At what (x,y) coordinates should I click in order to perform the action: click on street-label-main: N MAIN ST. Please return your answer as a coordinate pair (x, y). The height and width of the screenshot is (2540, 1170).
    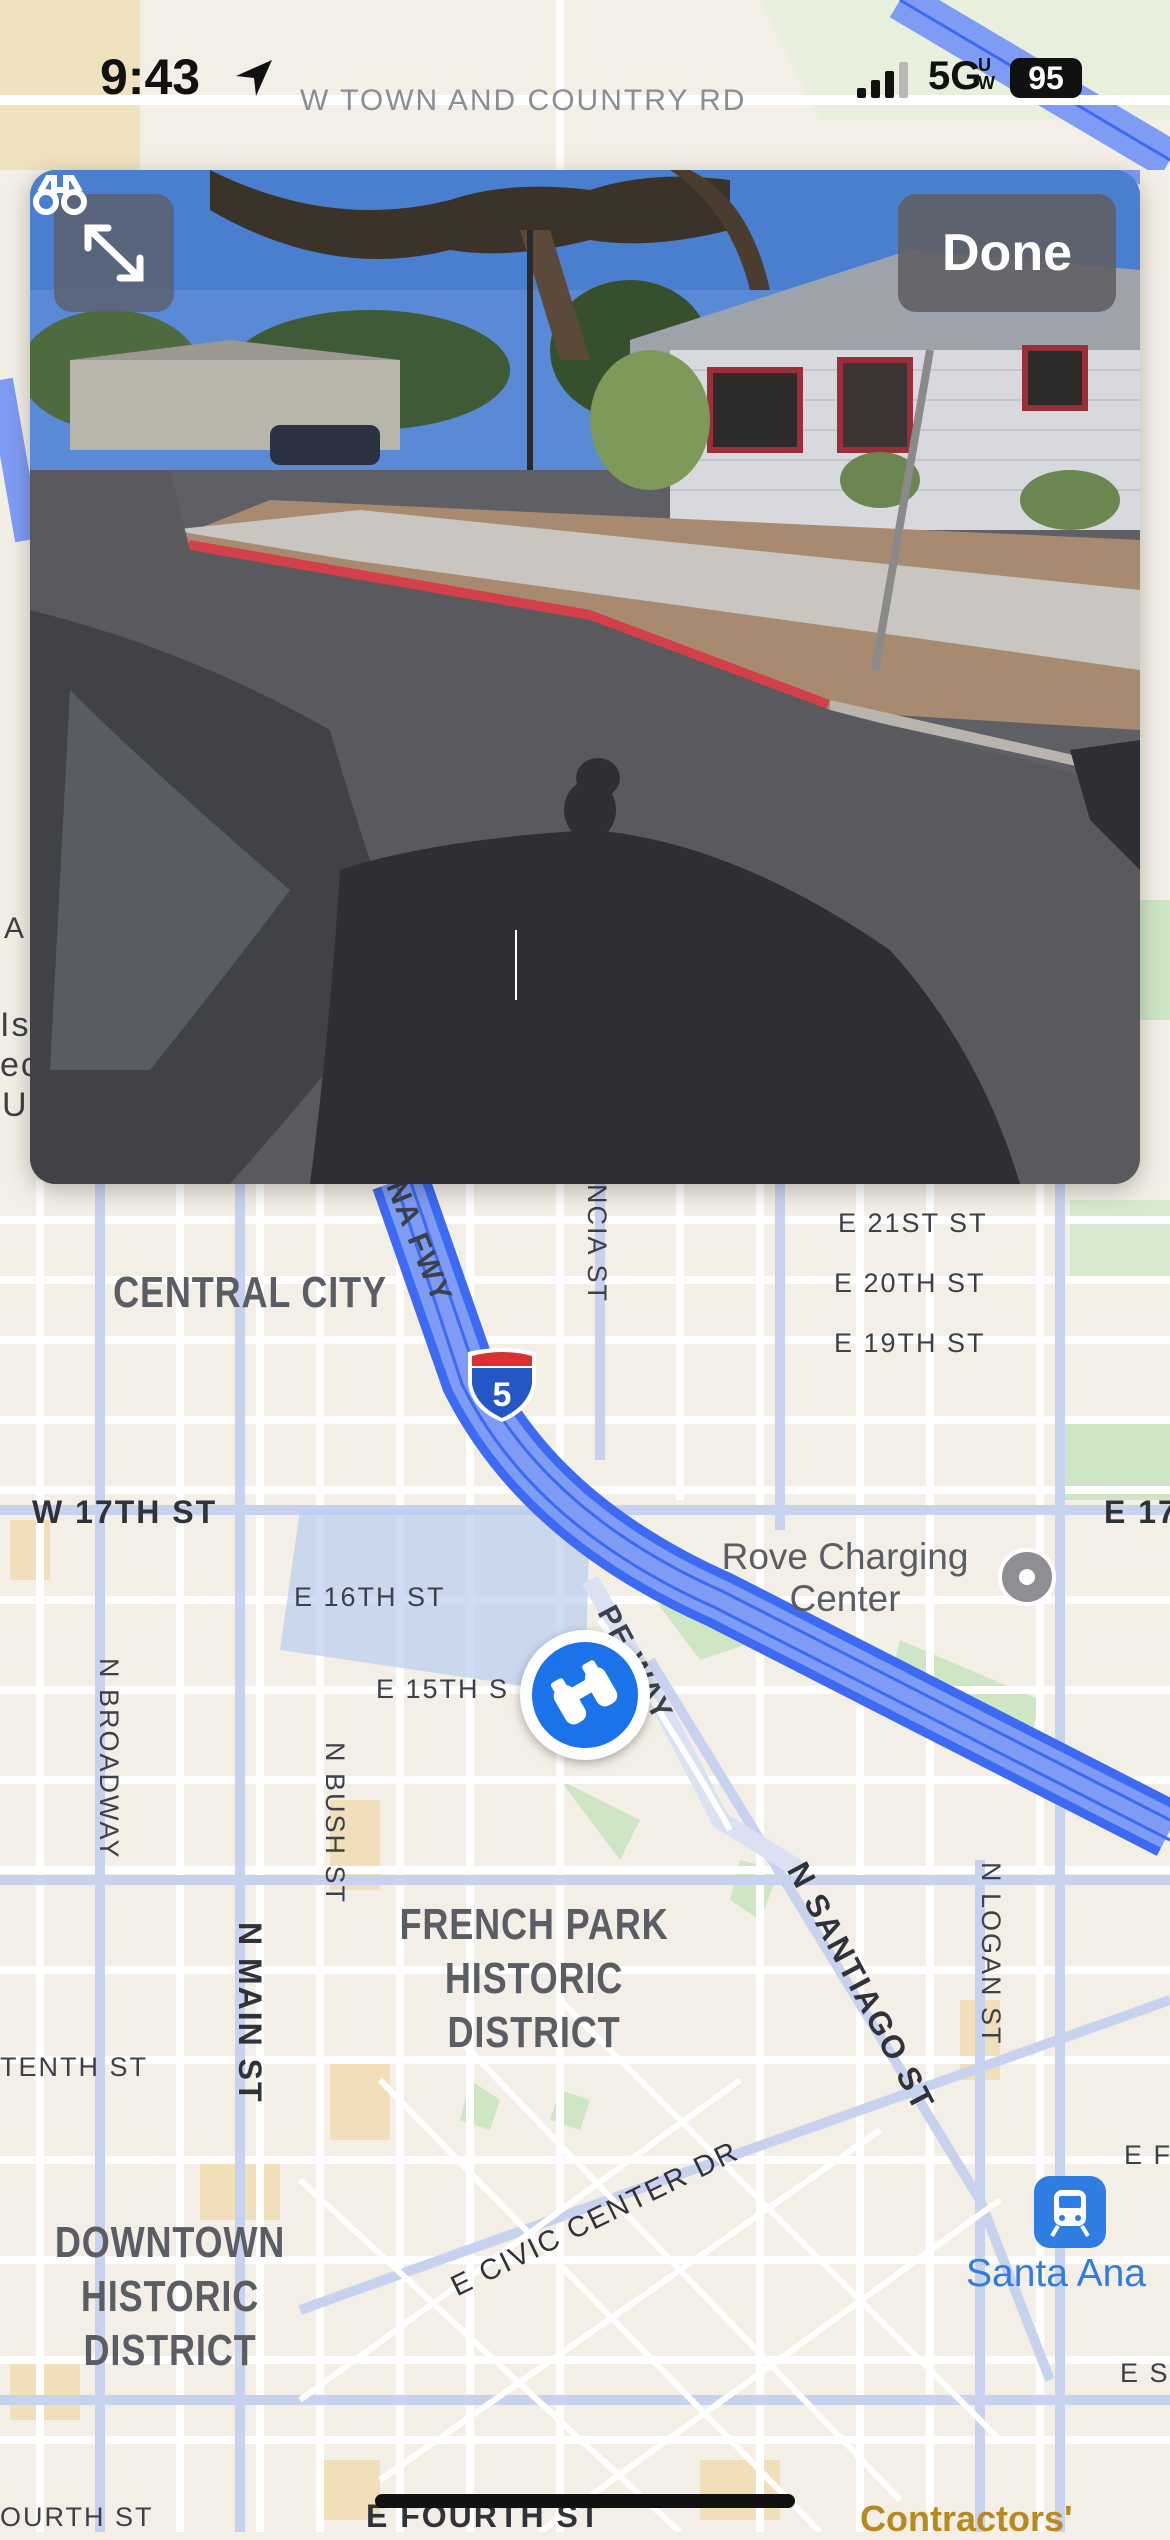
    Looking at the image, I should click on (250, 2013).